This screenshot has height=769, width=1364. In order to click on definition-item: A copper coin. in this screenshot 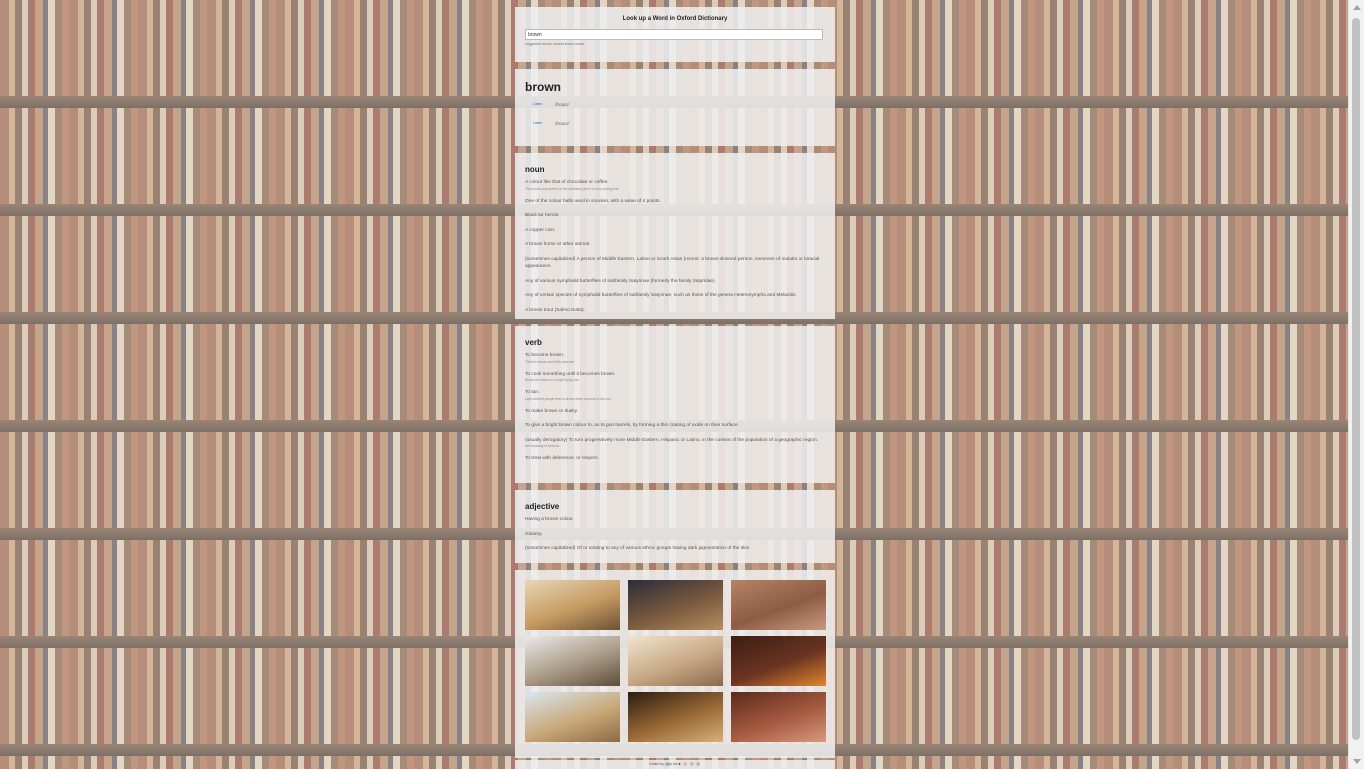, I will do `click(675, 231)`.